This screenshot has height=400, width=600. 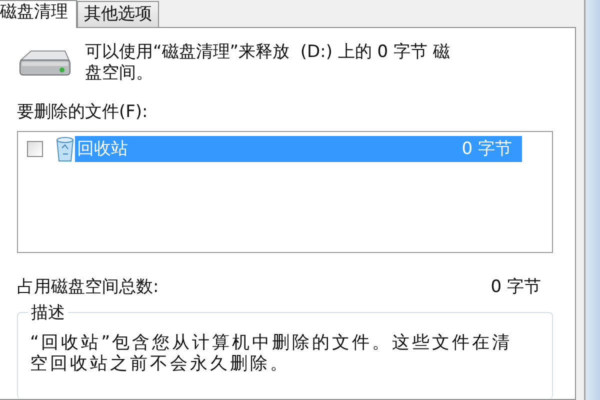 I want to click on summary-text: 可以使用“磁盘清理”来释放 (D:) 上的 0 字节 磁盘空间。, so click(x=268, y=63).